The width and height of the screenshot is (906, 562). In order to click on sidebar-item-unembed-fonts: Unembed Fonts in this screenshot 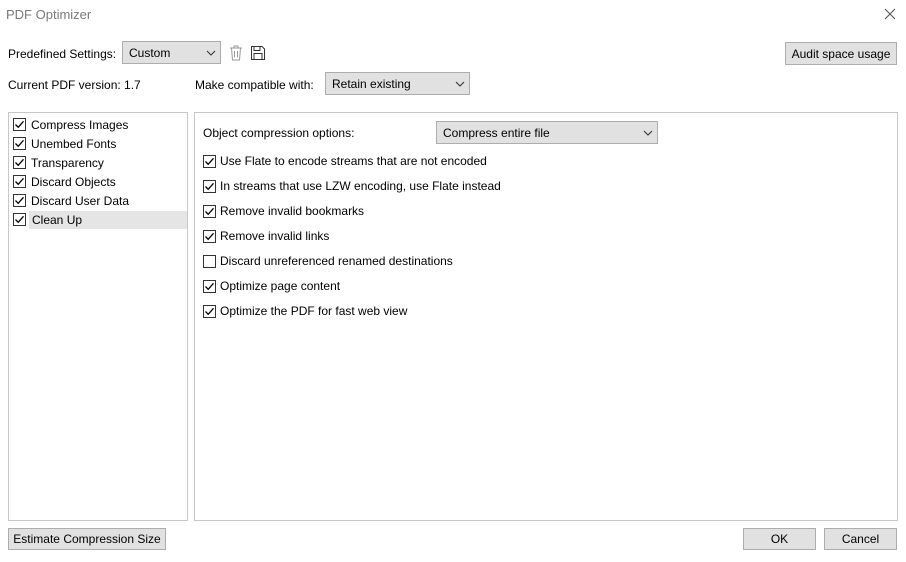, I will do `click(99, 143)`.